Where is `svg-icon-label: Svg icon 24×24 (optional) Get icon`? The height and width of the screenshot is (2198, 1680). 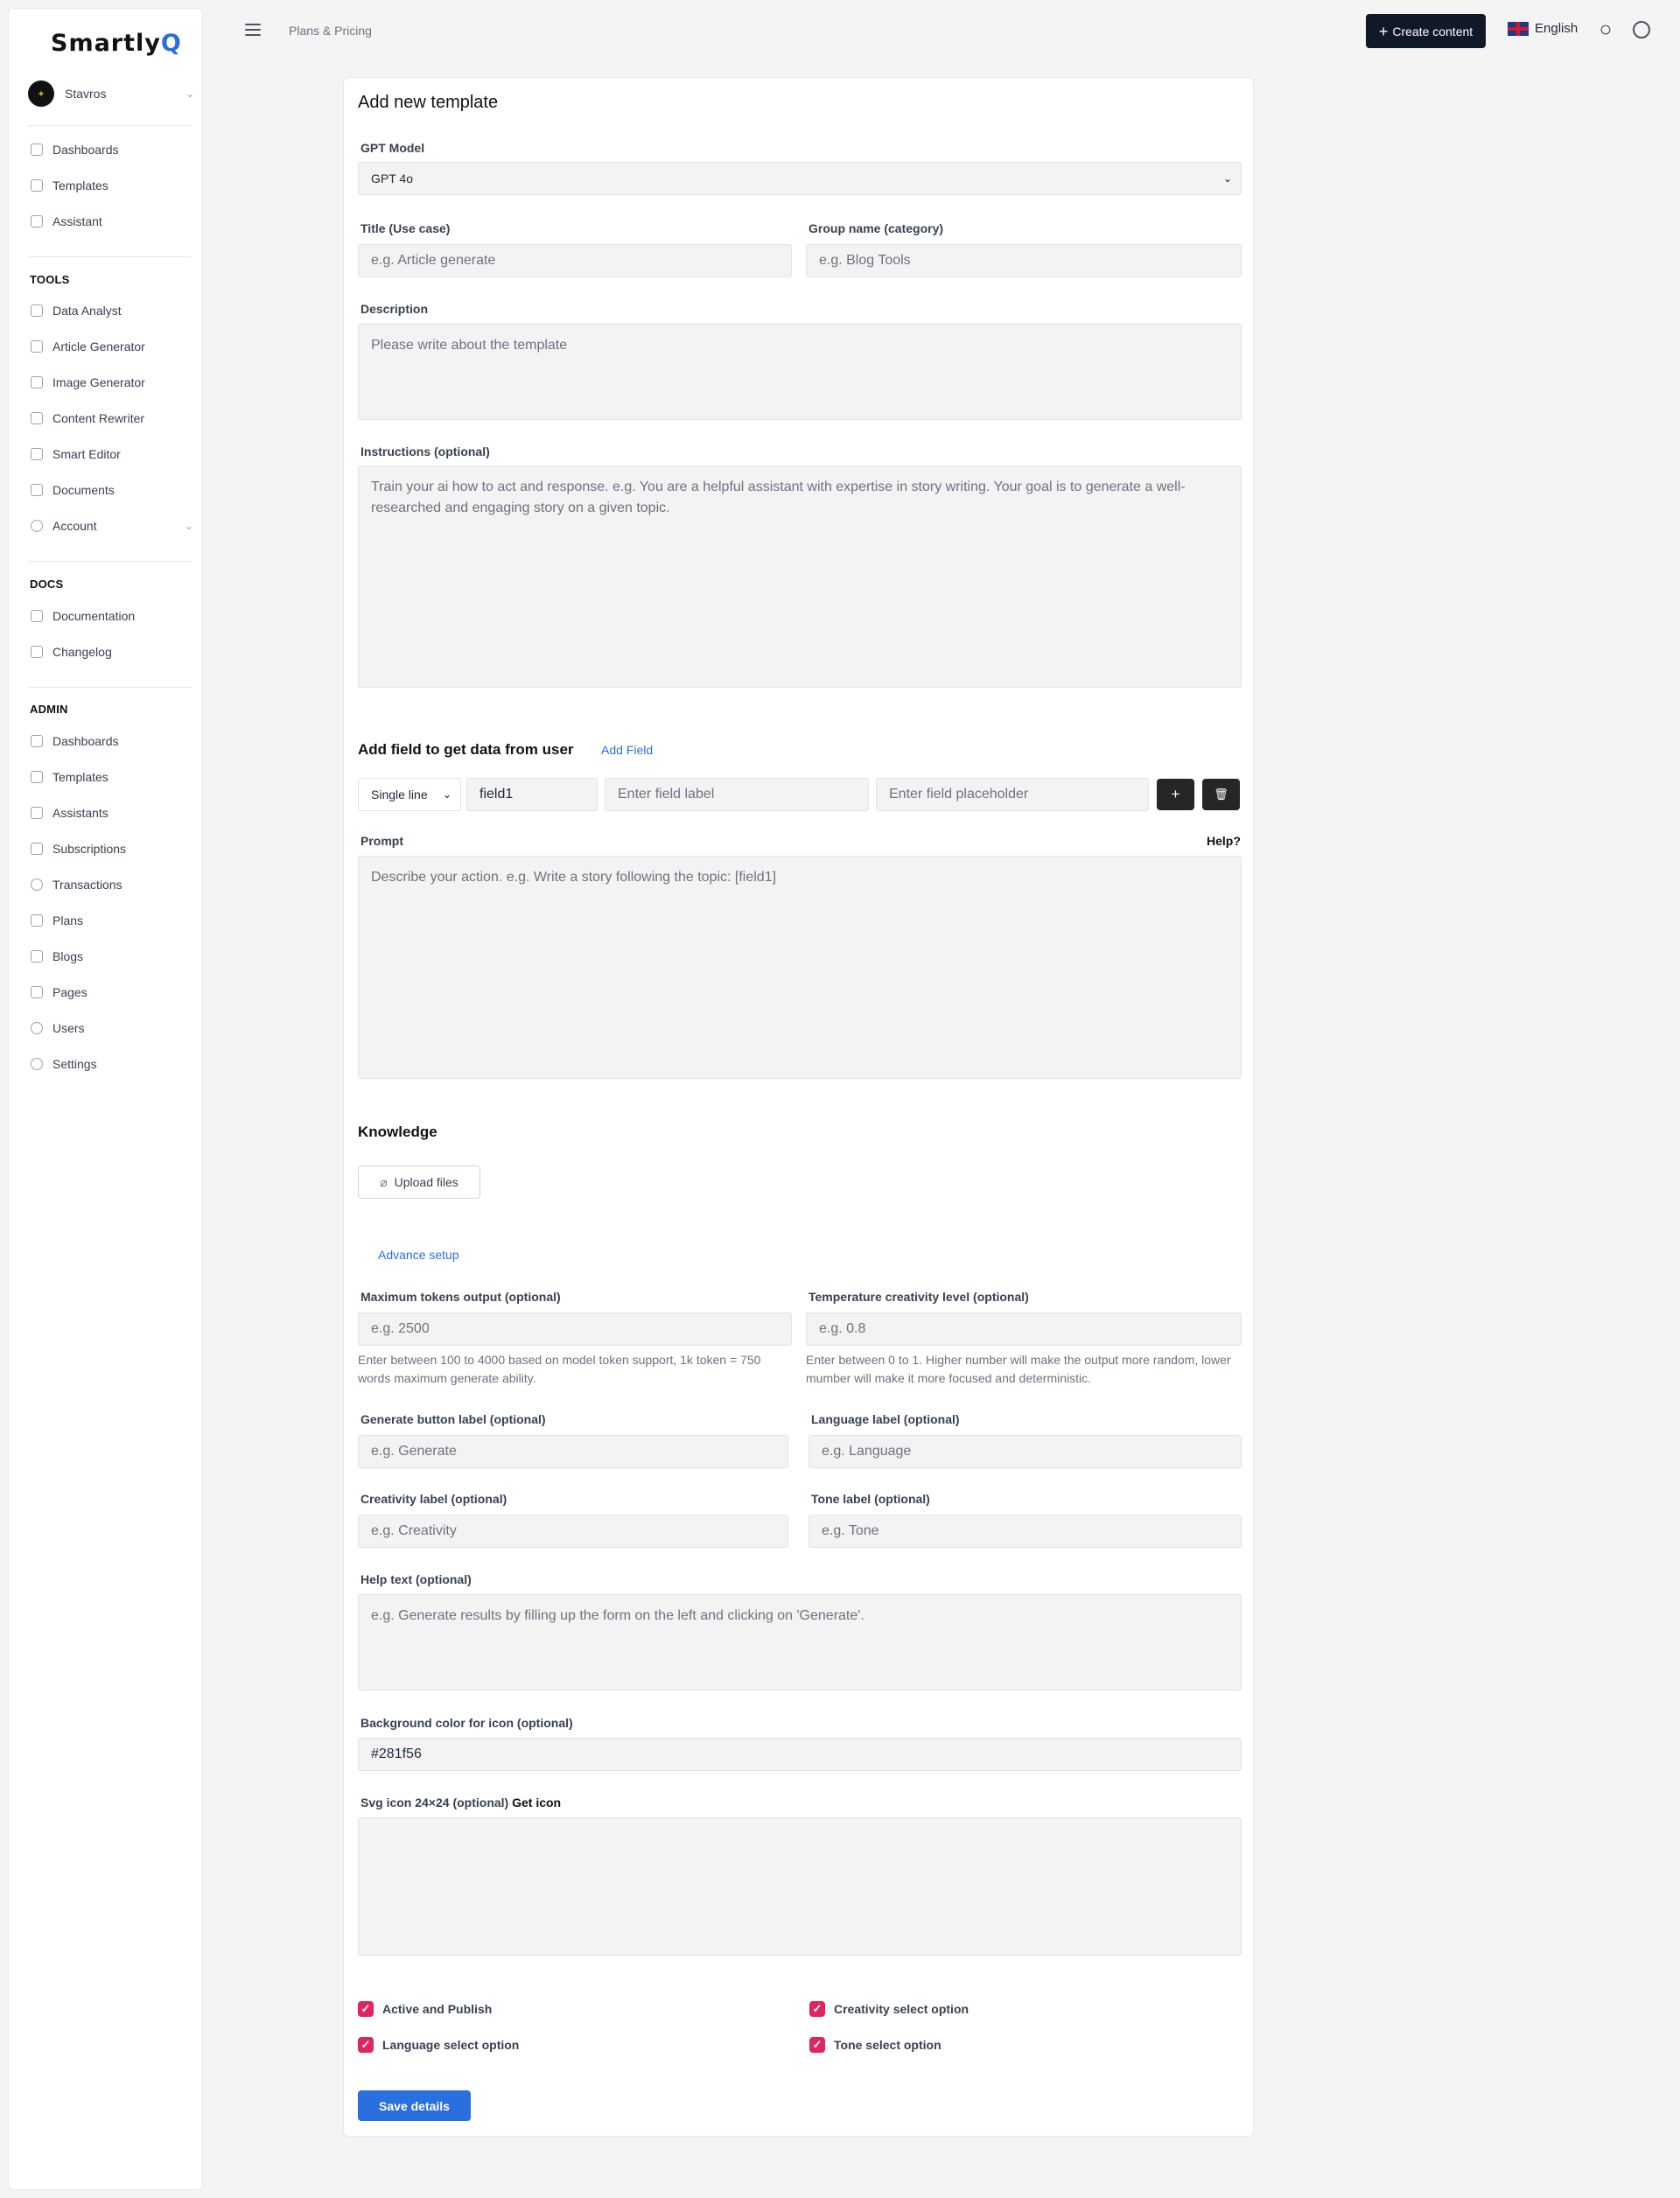
svg-icon-label: Svg icon 24×24 (optional) Get icon is located at coordinates (461, 1803).